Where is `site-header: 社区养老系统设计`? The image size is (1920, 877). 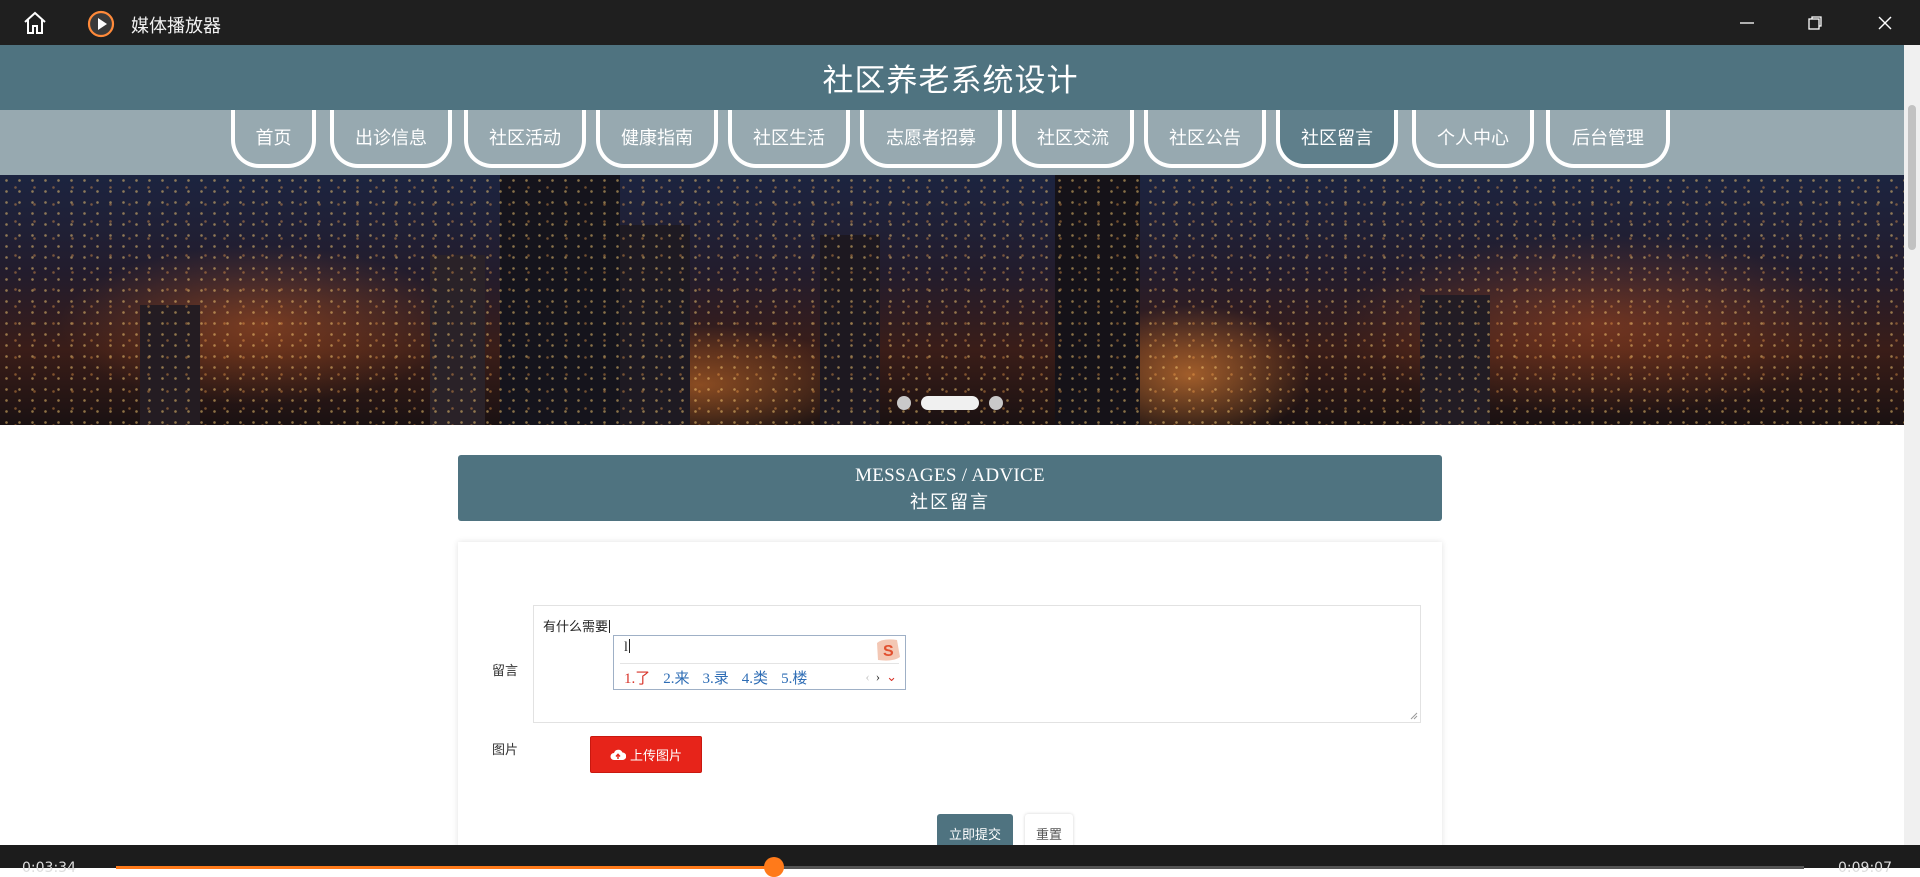
site-header: 社区养老系统设计 is located at coordinates (952, 77).